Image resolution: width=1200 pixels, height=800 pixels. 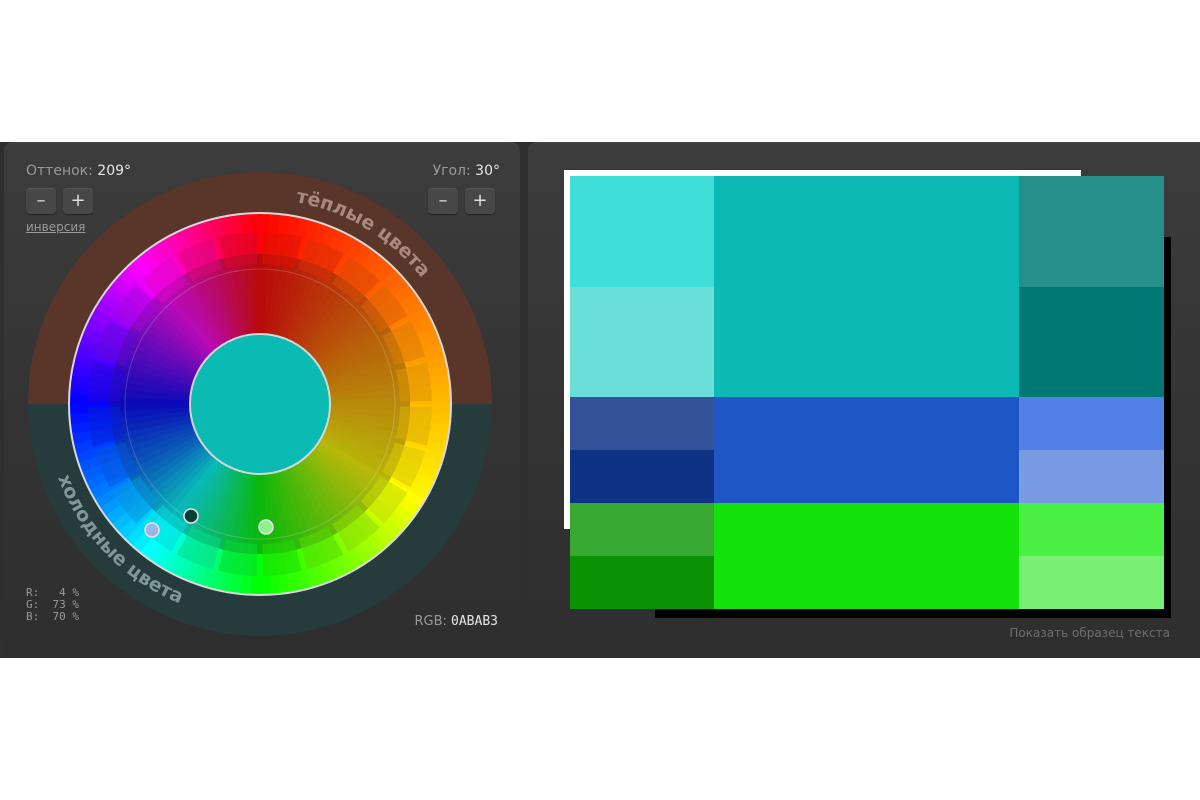 I want to click on angle-readout: Угол: 30°, so click(x=466, y=171).